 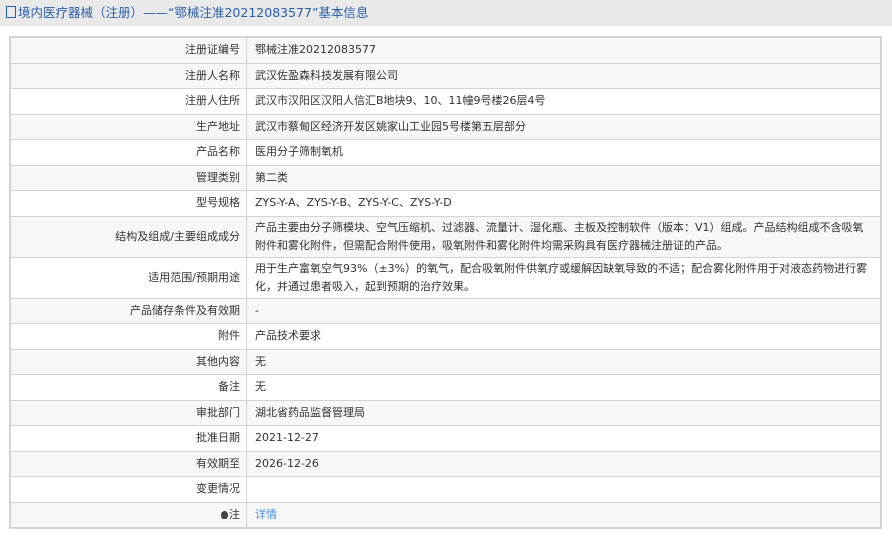 I want to click on row-value: 第二类, so click(x=564, y=177).